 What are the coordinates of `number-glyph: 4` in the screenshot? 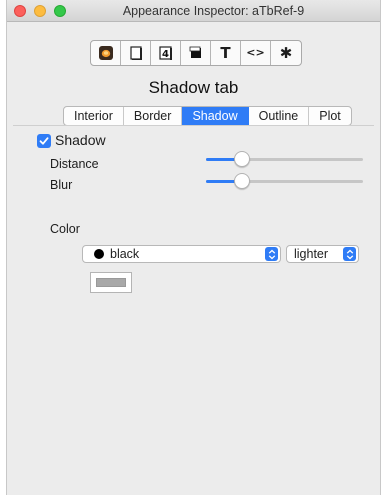 It's located at (165, 54).